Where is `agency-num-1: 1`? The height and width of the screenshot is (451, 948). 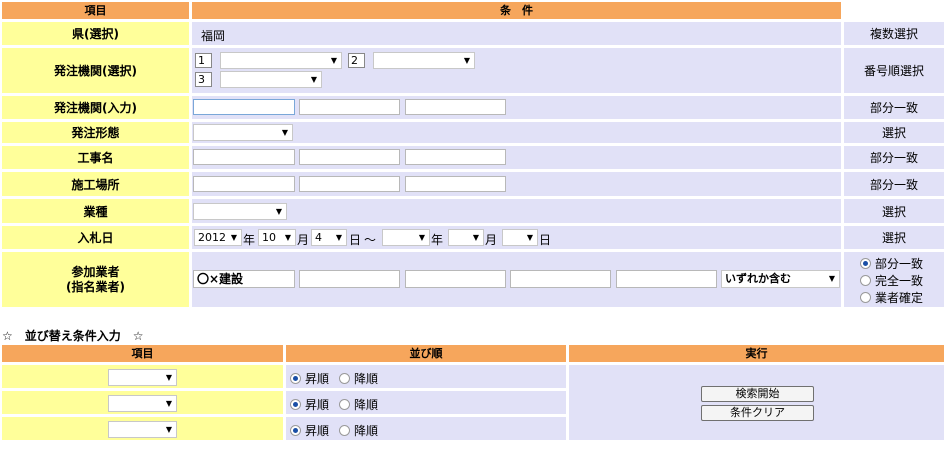
agency-num-1: 1 is located at coordinates (203, 60).